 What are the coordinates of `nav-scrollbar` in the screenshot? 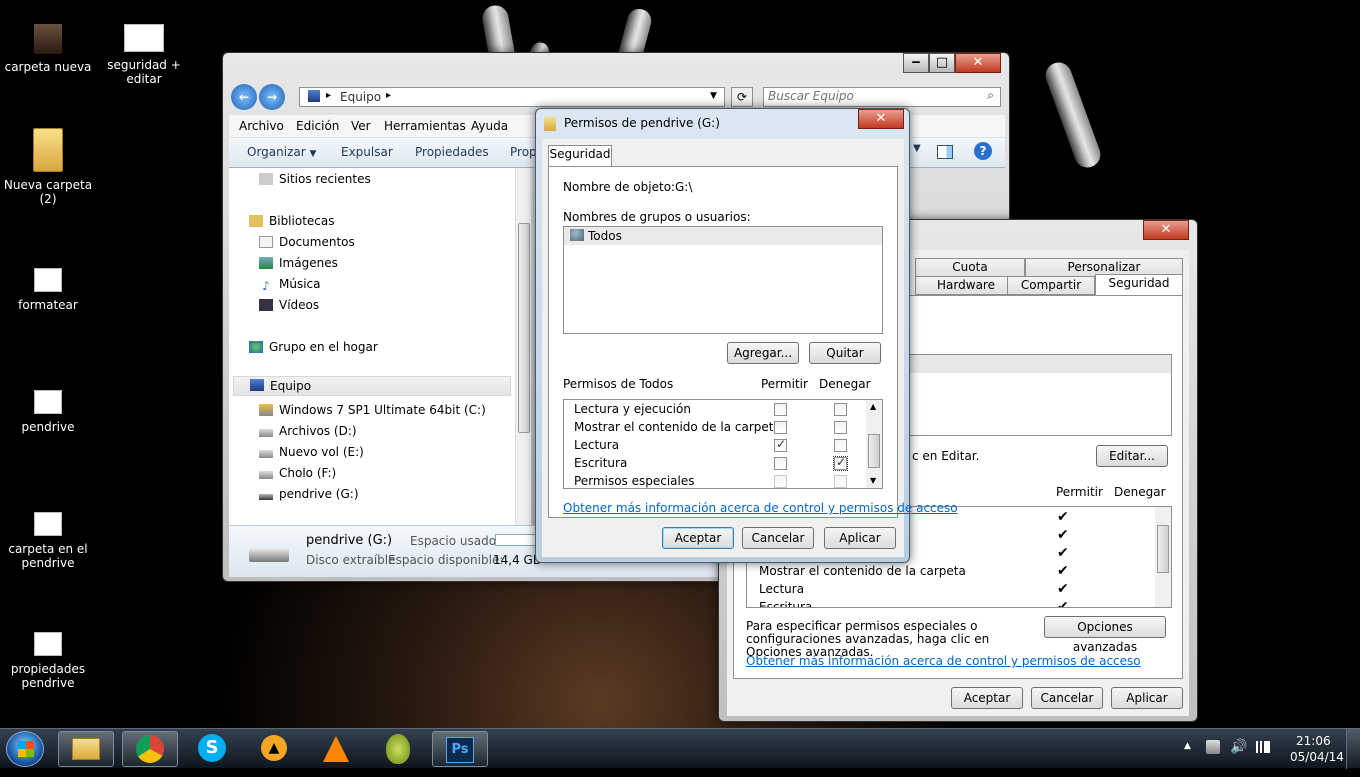 It's located at (523, 346).